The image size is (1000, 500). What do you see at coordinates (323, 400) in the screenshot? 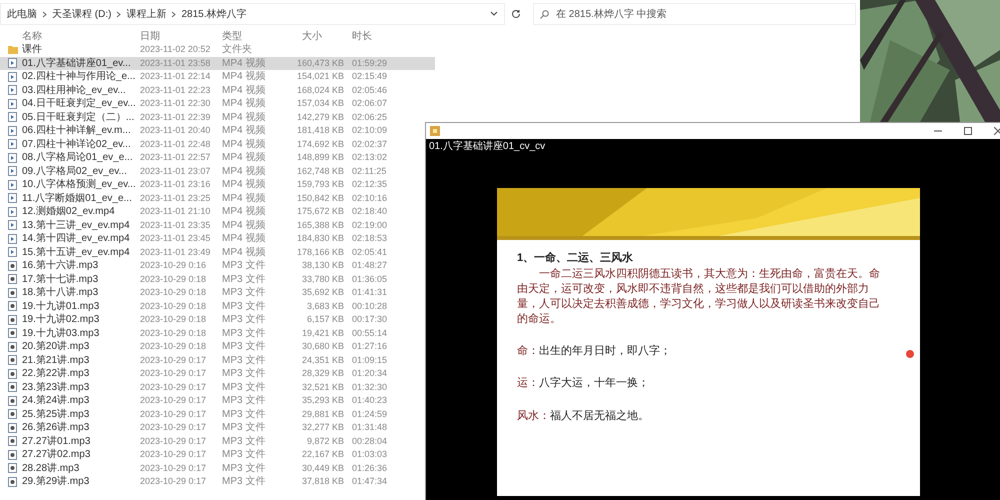
I see `file-size: 35,293 KB` at bounding box center [323, 400].